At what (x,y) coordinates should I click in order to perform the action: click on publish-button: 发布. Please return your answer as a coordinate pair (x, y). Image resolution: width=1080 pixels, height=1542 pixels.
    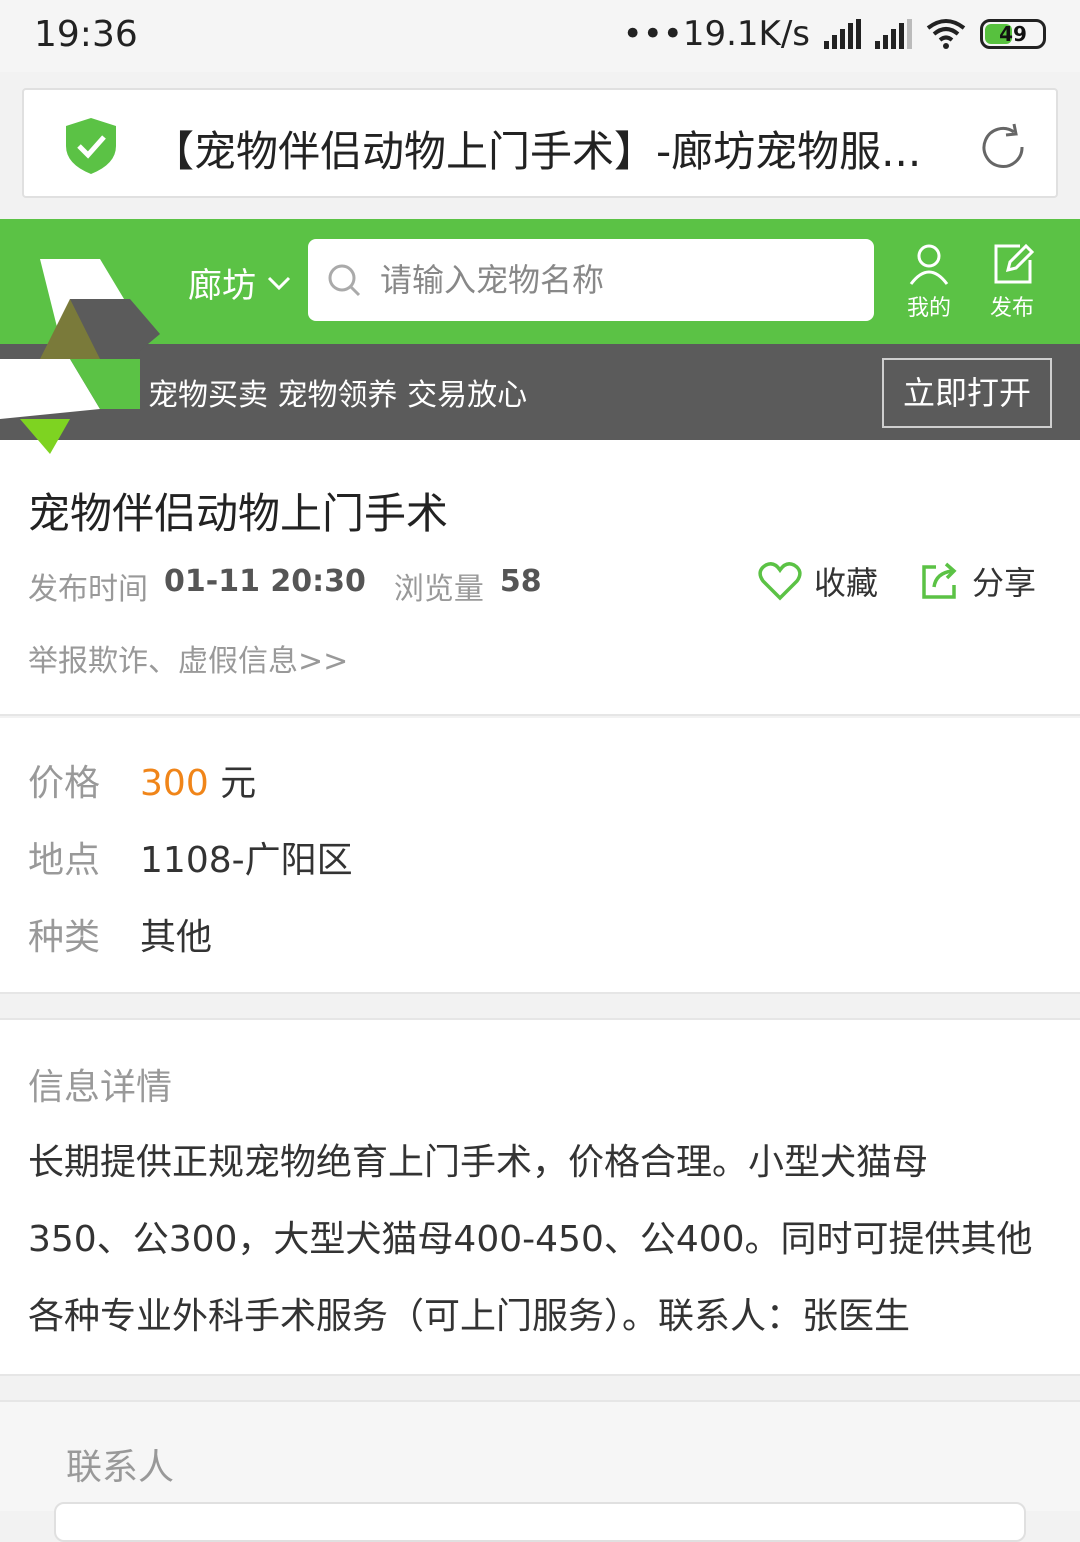
    Looking at the image, I should click on (1012, 282).